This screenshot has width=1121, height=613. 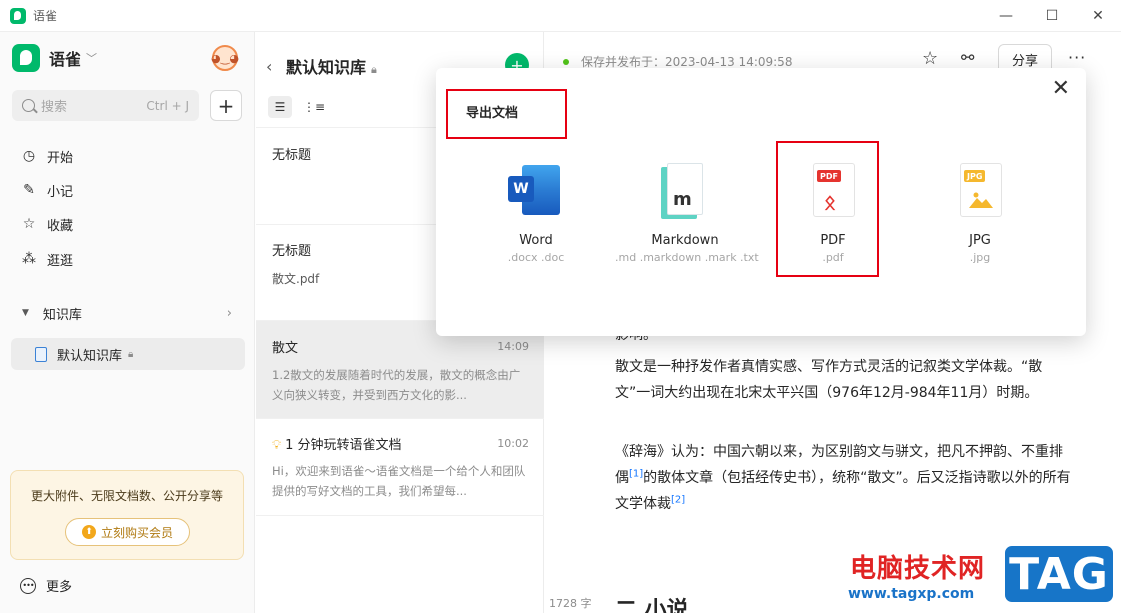 What do you see at coordinates (1059, 574) in the screenshot?
I see `watermark-badge: TAG` at bounding box center [1059, 574].